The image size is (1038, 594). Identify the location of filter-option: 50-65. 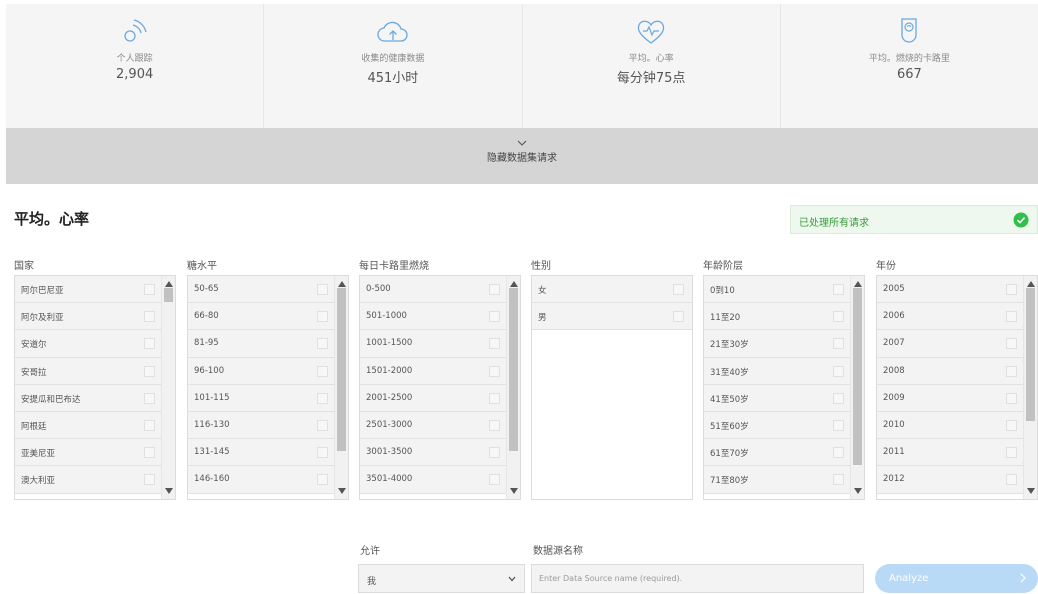
(262, 290).